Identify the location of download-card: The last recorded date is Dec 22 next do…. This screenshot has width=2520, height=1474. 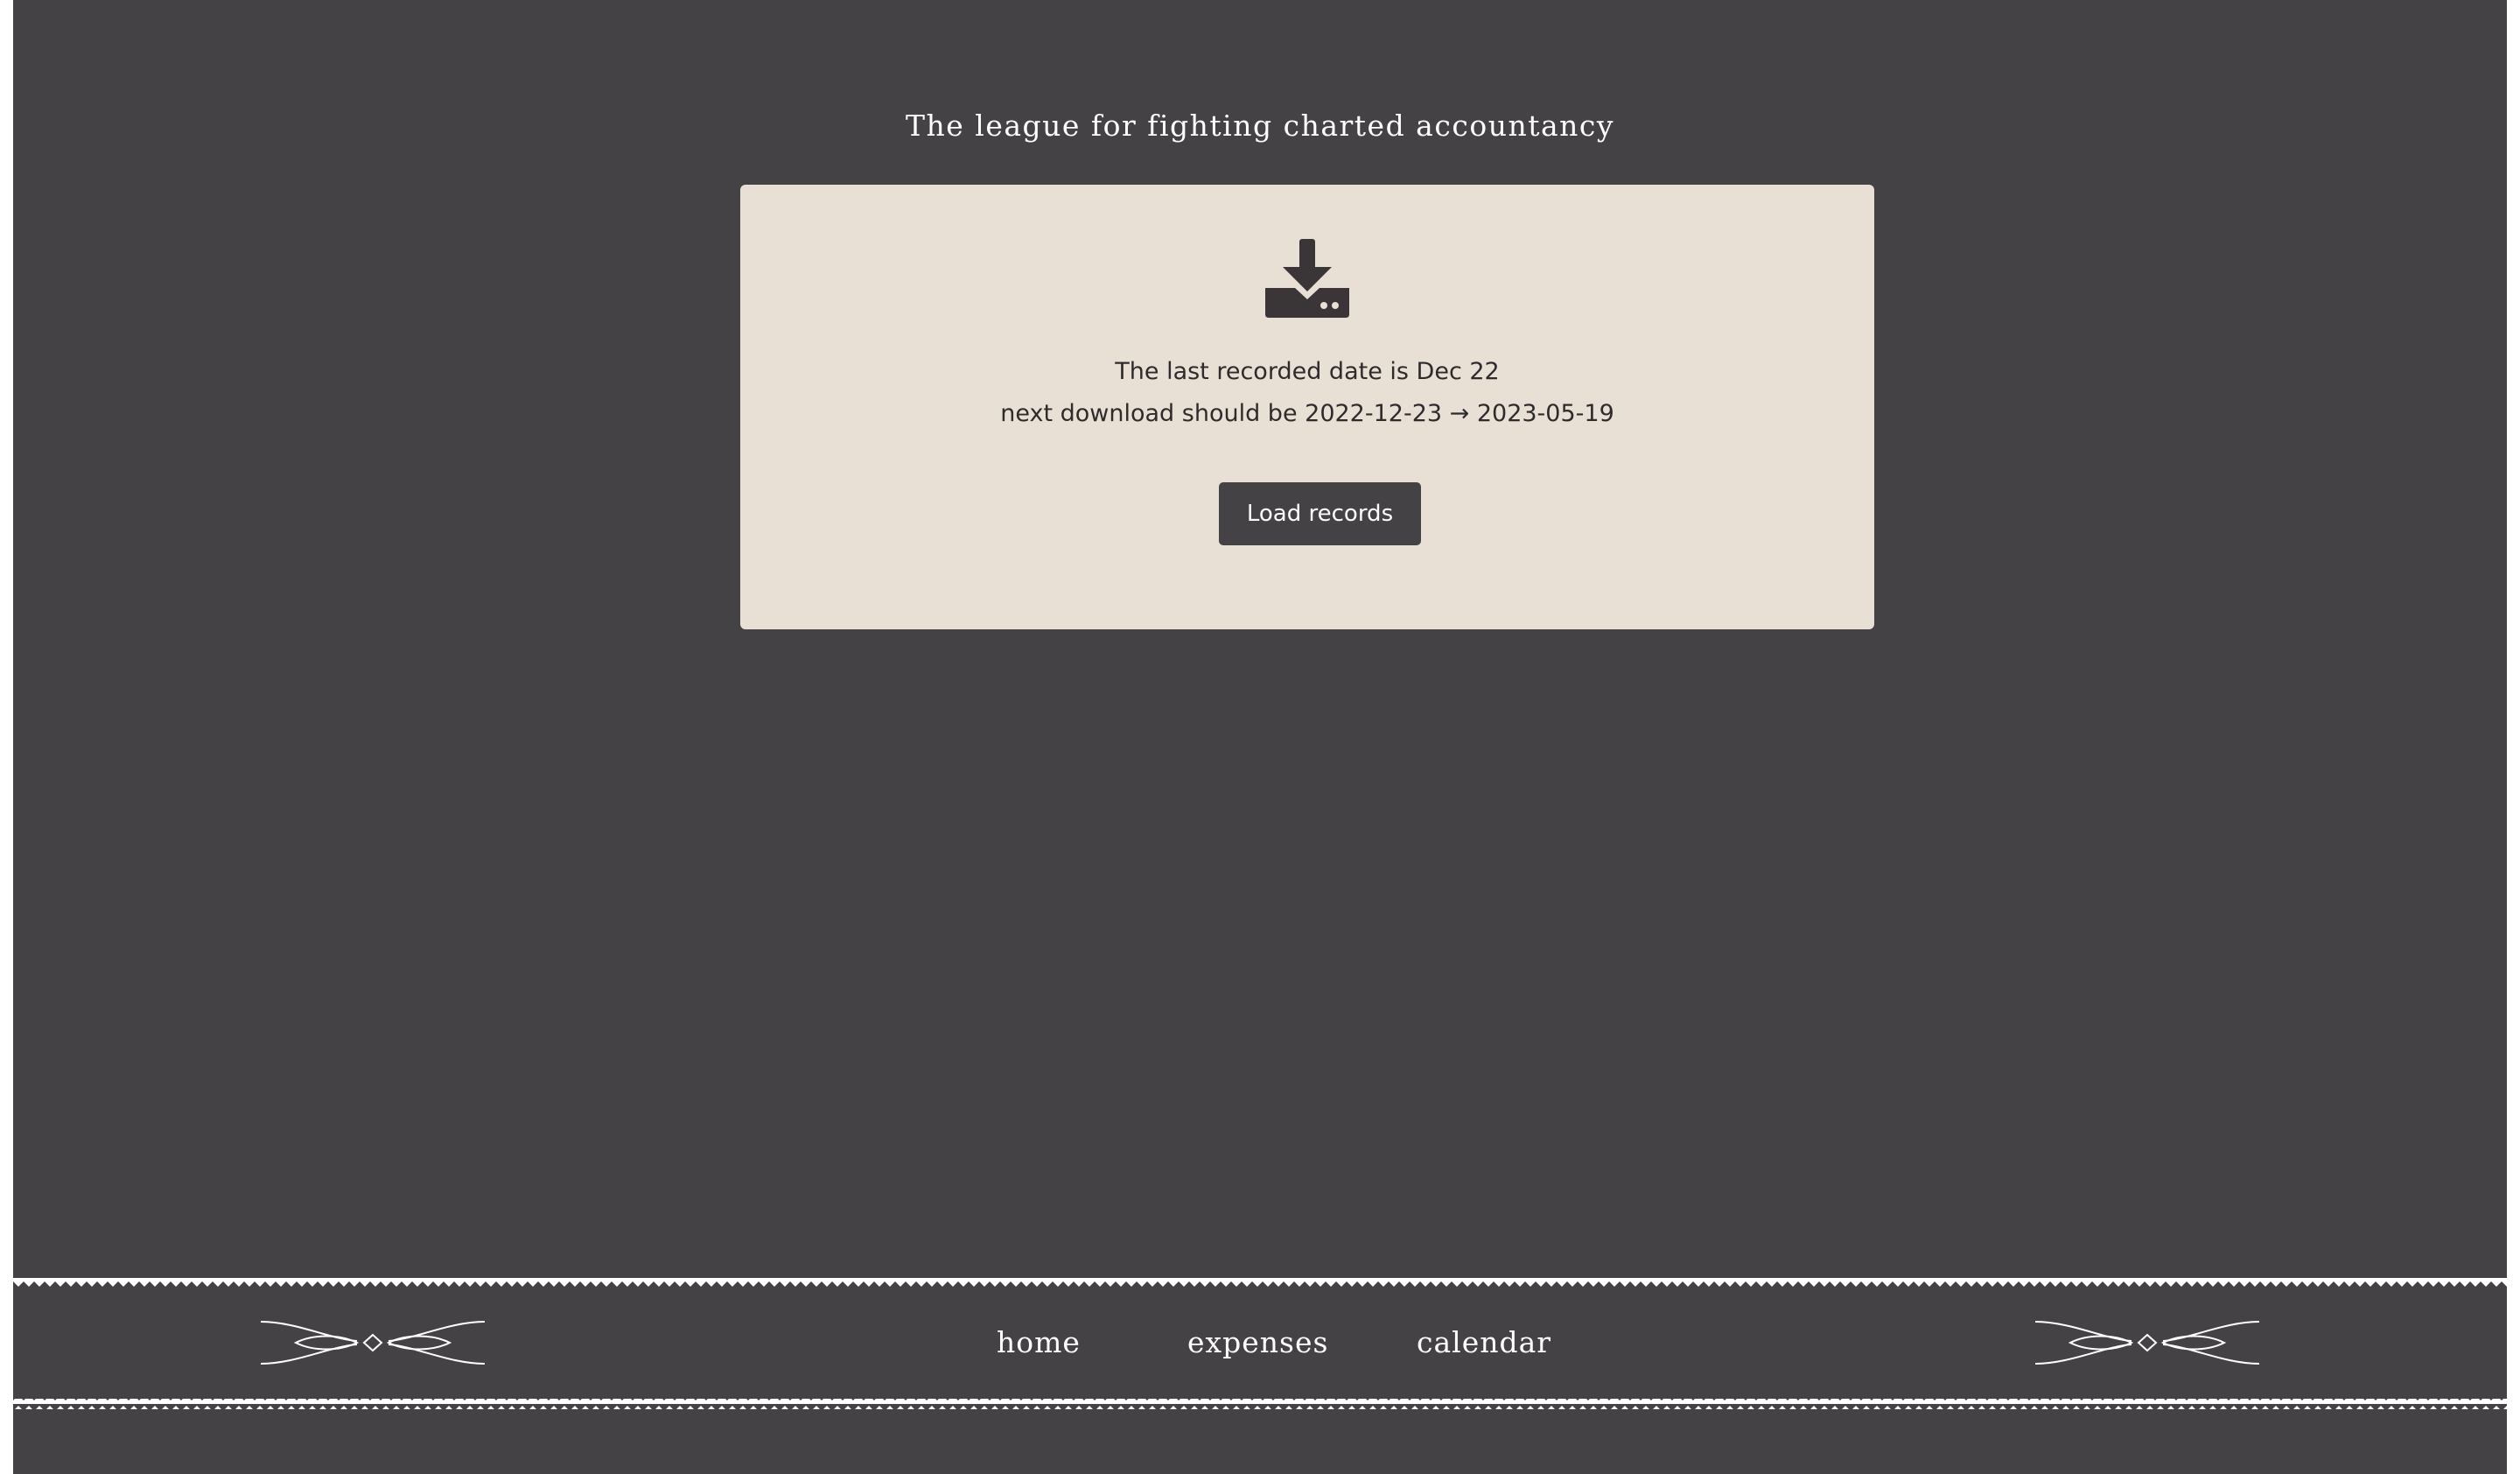
(1307, 407).